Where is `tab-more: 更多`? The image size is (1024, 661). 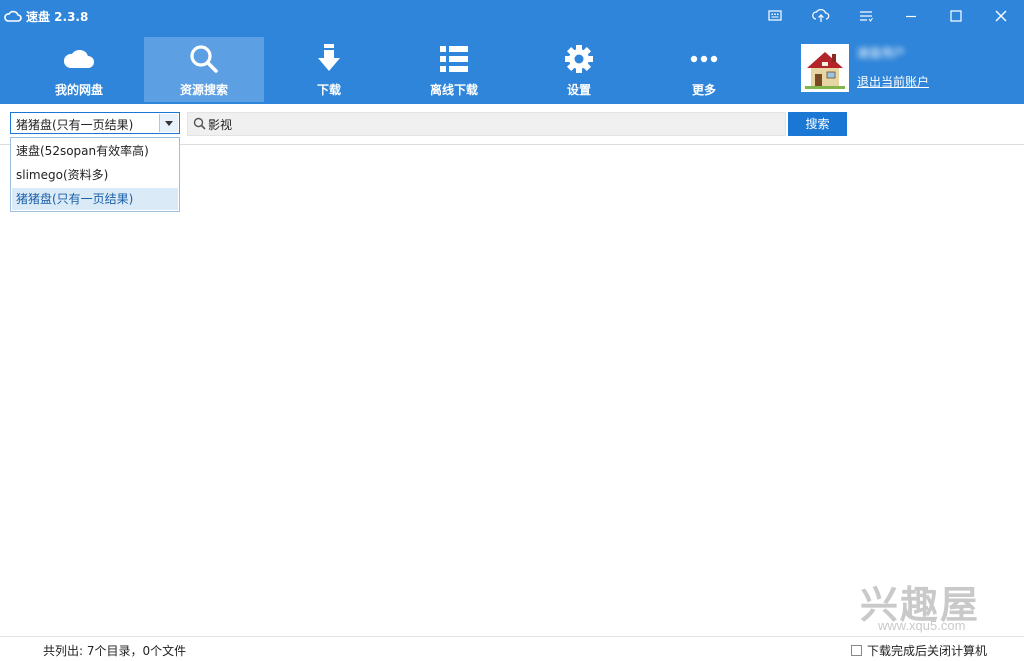
tab-more: 更多 is located at coordinates (704, 69).